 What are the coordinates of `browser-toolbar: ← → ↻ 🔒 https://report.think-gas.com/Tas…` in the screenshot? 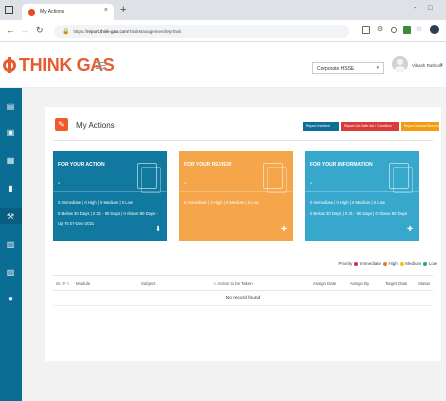 It's located at (223, 31).